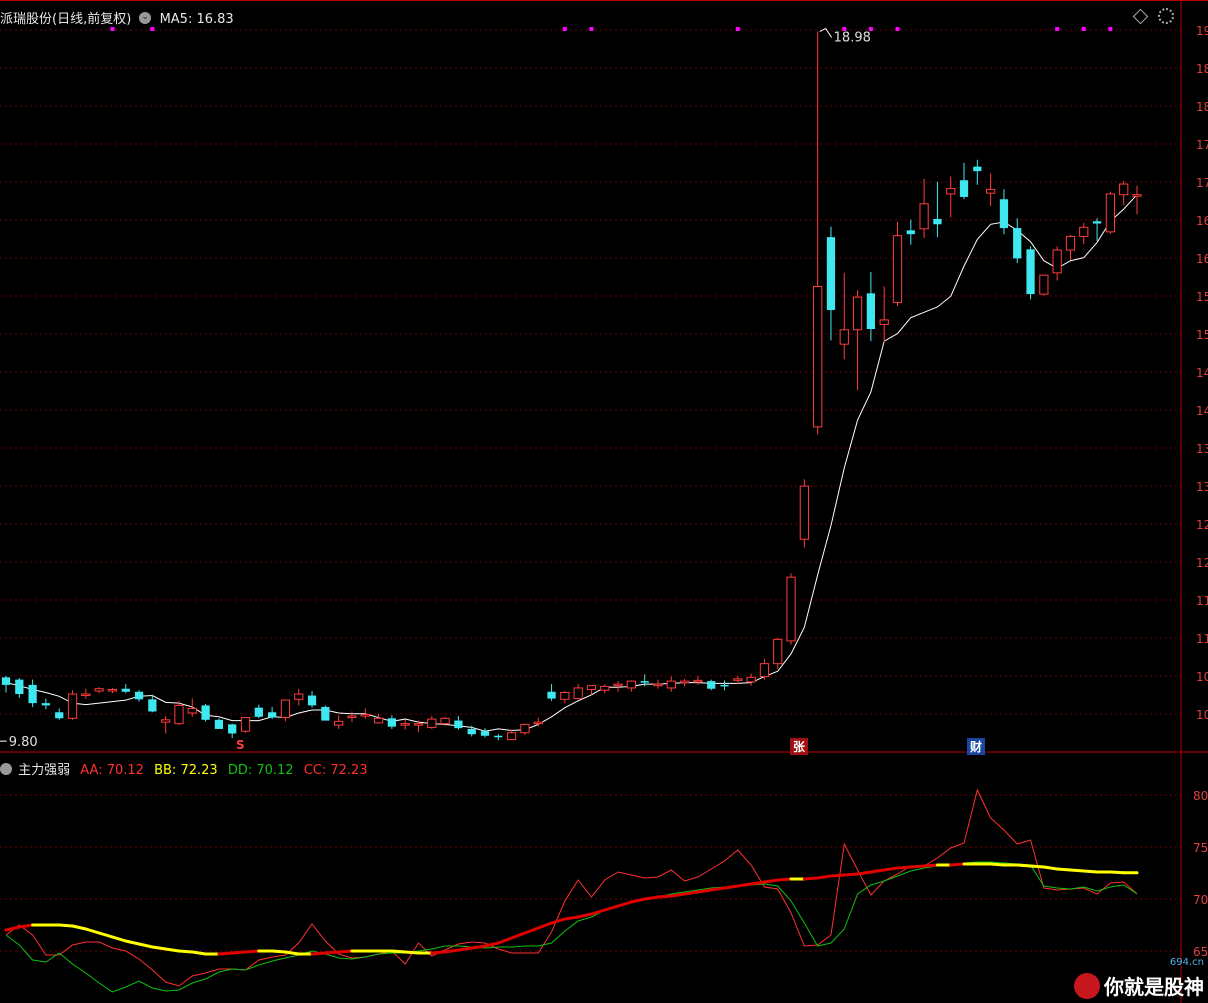 The image size is (1208, 1003). Describe the element at coordinates (852, 38) in the screenshot. I see `high-price-label: 18.98` at that location.